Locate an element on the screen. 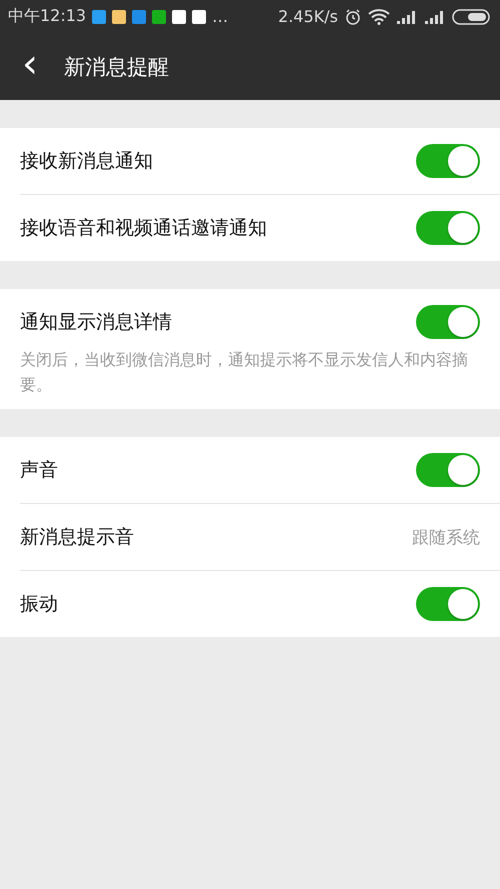 The height and width of the screenshot is (889, 500). setting-label: 接收新消息通知 is located at coordinates (86, 161).